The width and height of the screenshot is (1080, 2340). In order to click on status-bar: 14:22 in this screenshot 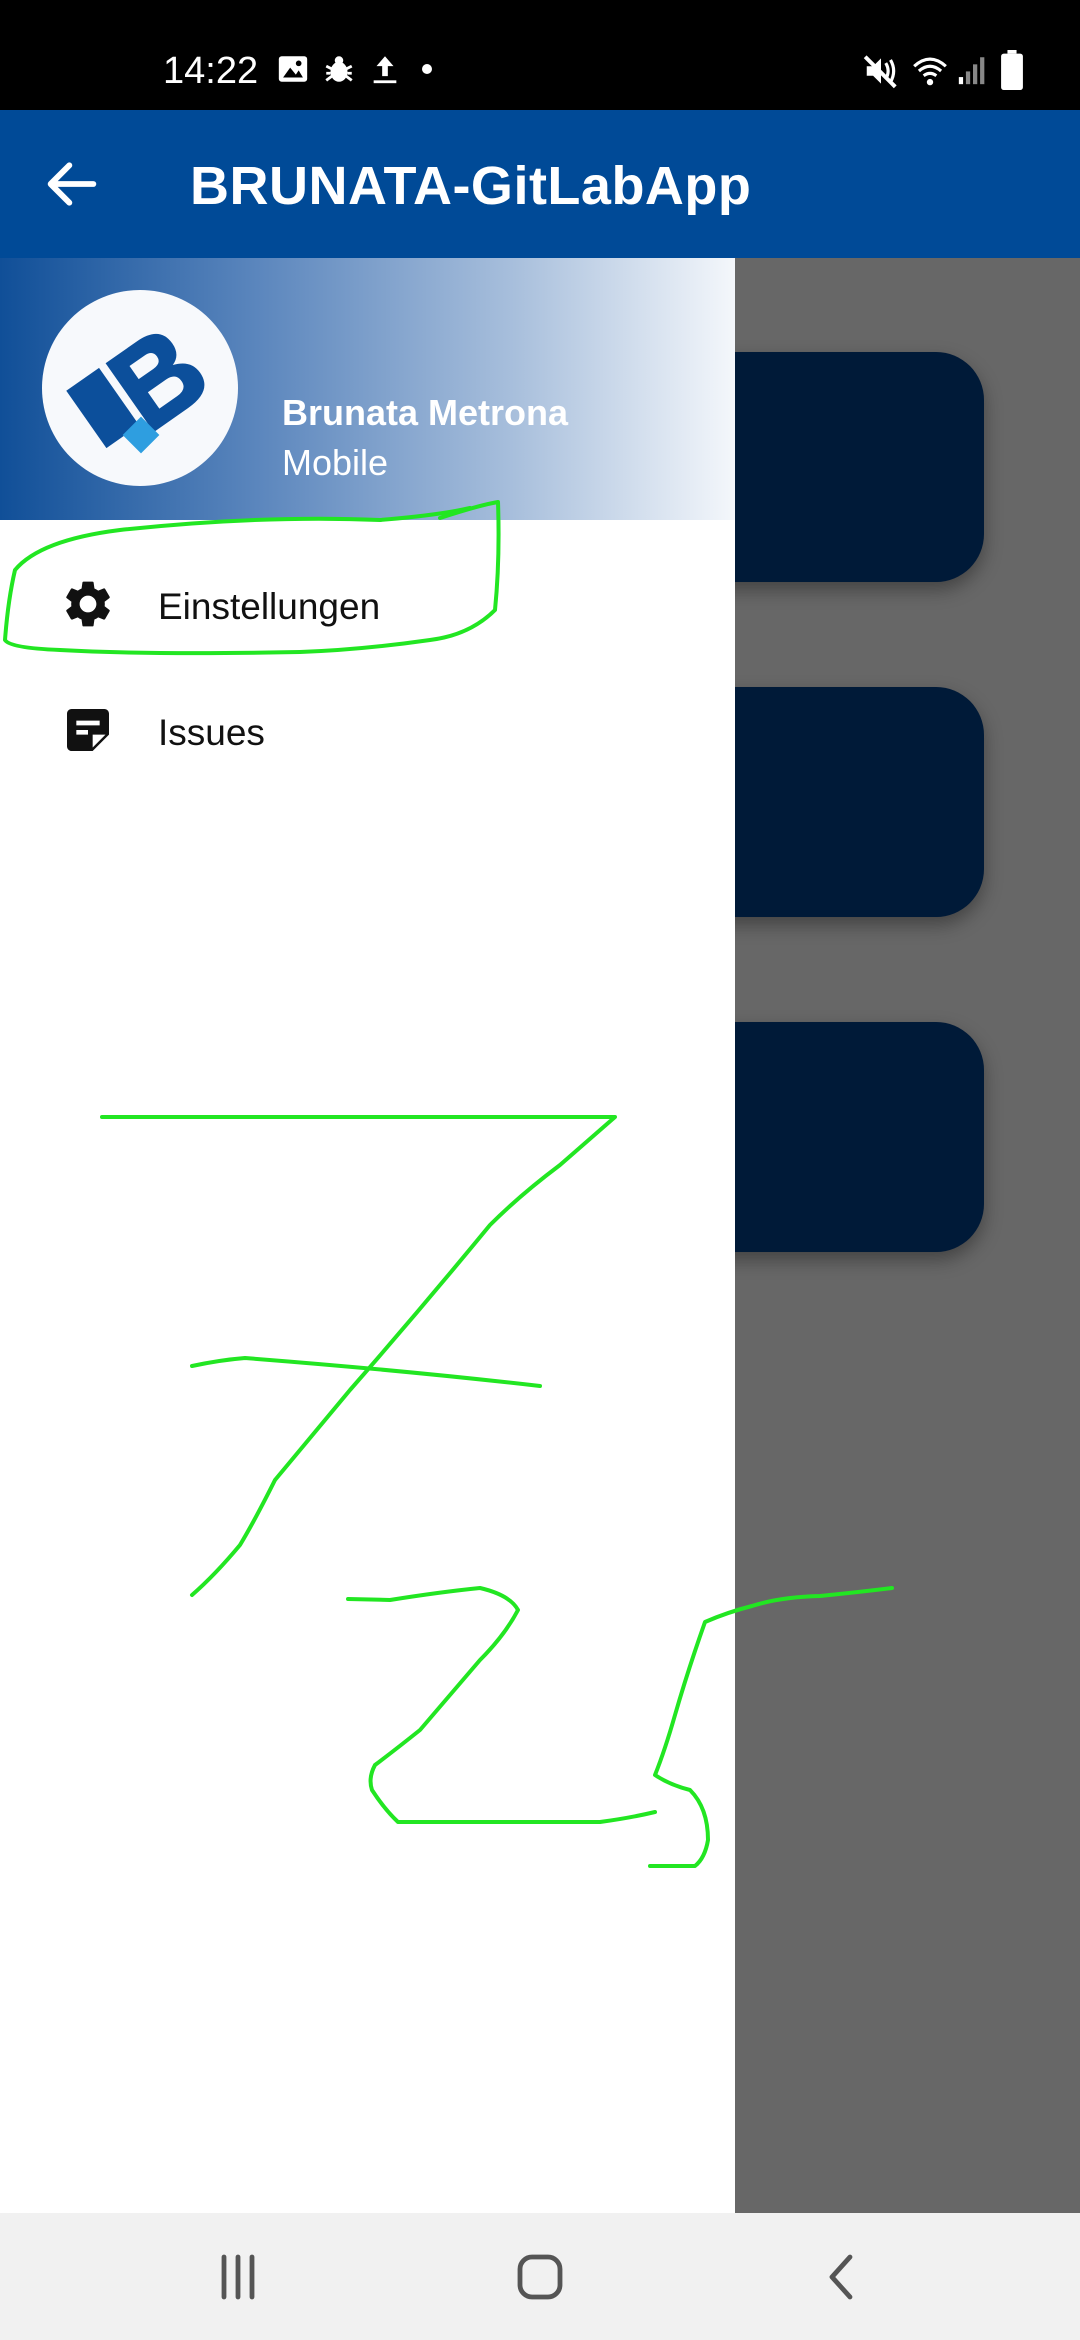, I will do `click(540, 55)`.